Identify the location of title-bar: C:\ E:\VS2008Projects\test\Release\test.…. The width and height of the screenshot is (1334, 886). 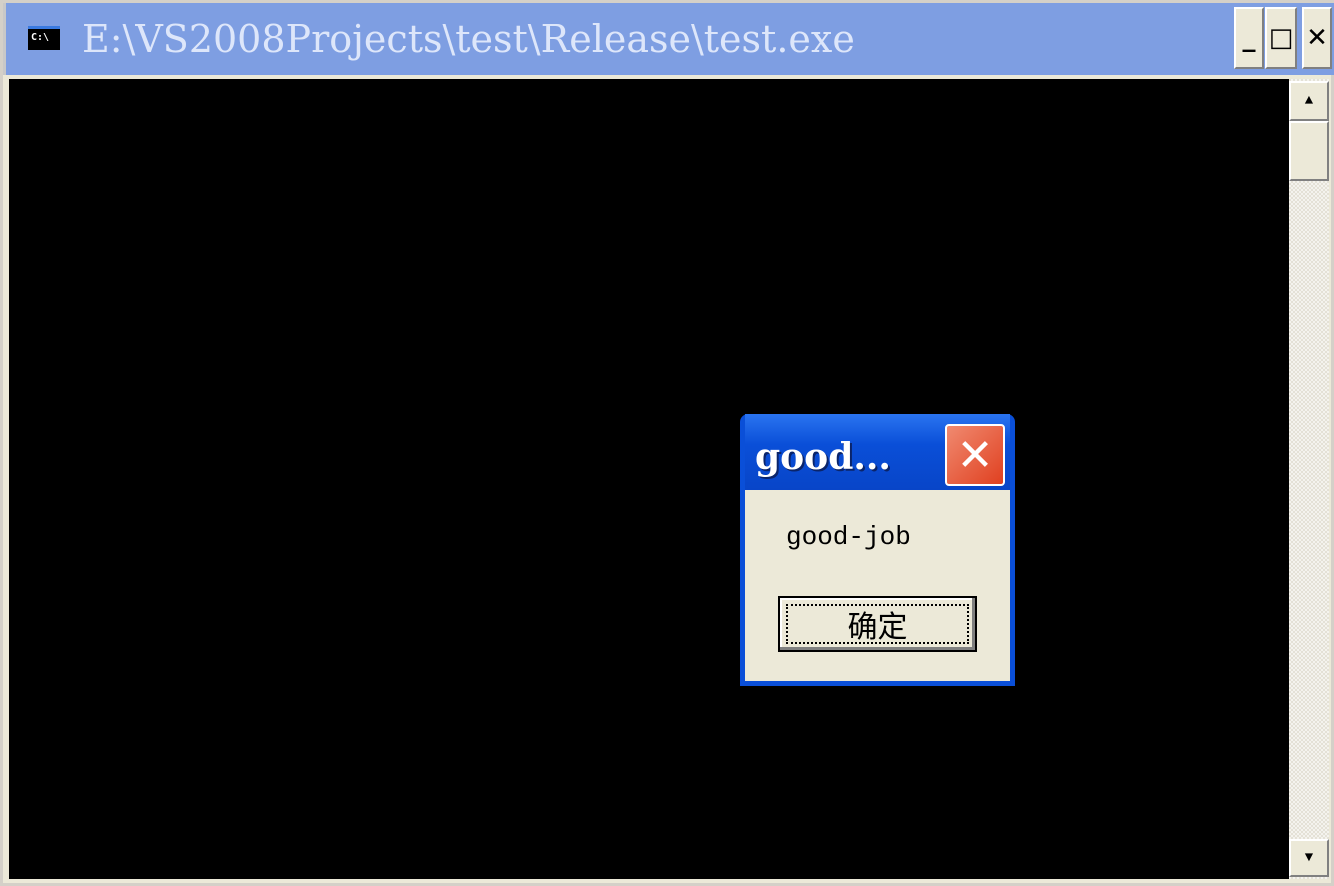
(668, 39).